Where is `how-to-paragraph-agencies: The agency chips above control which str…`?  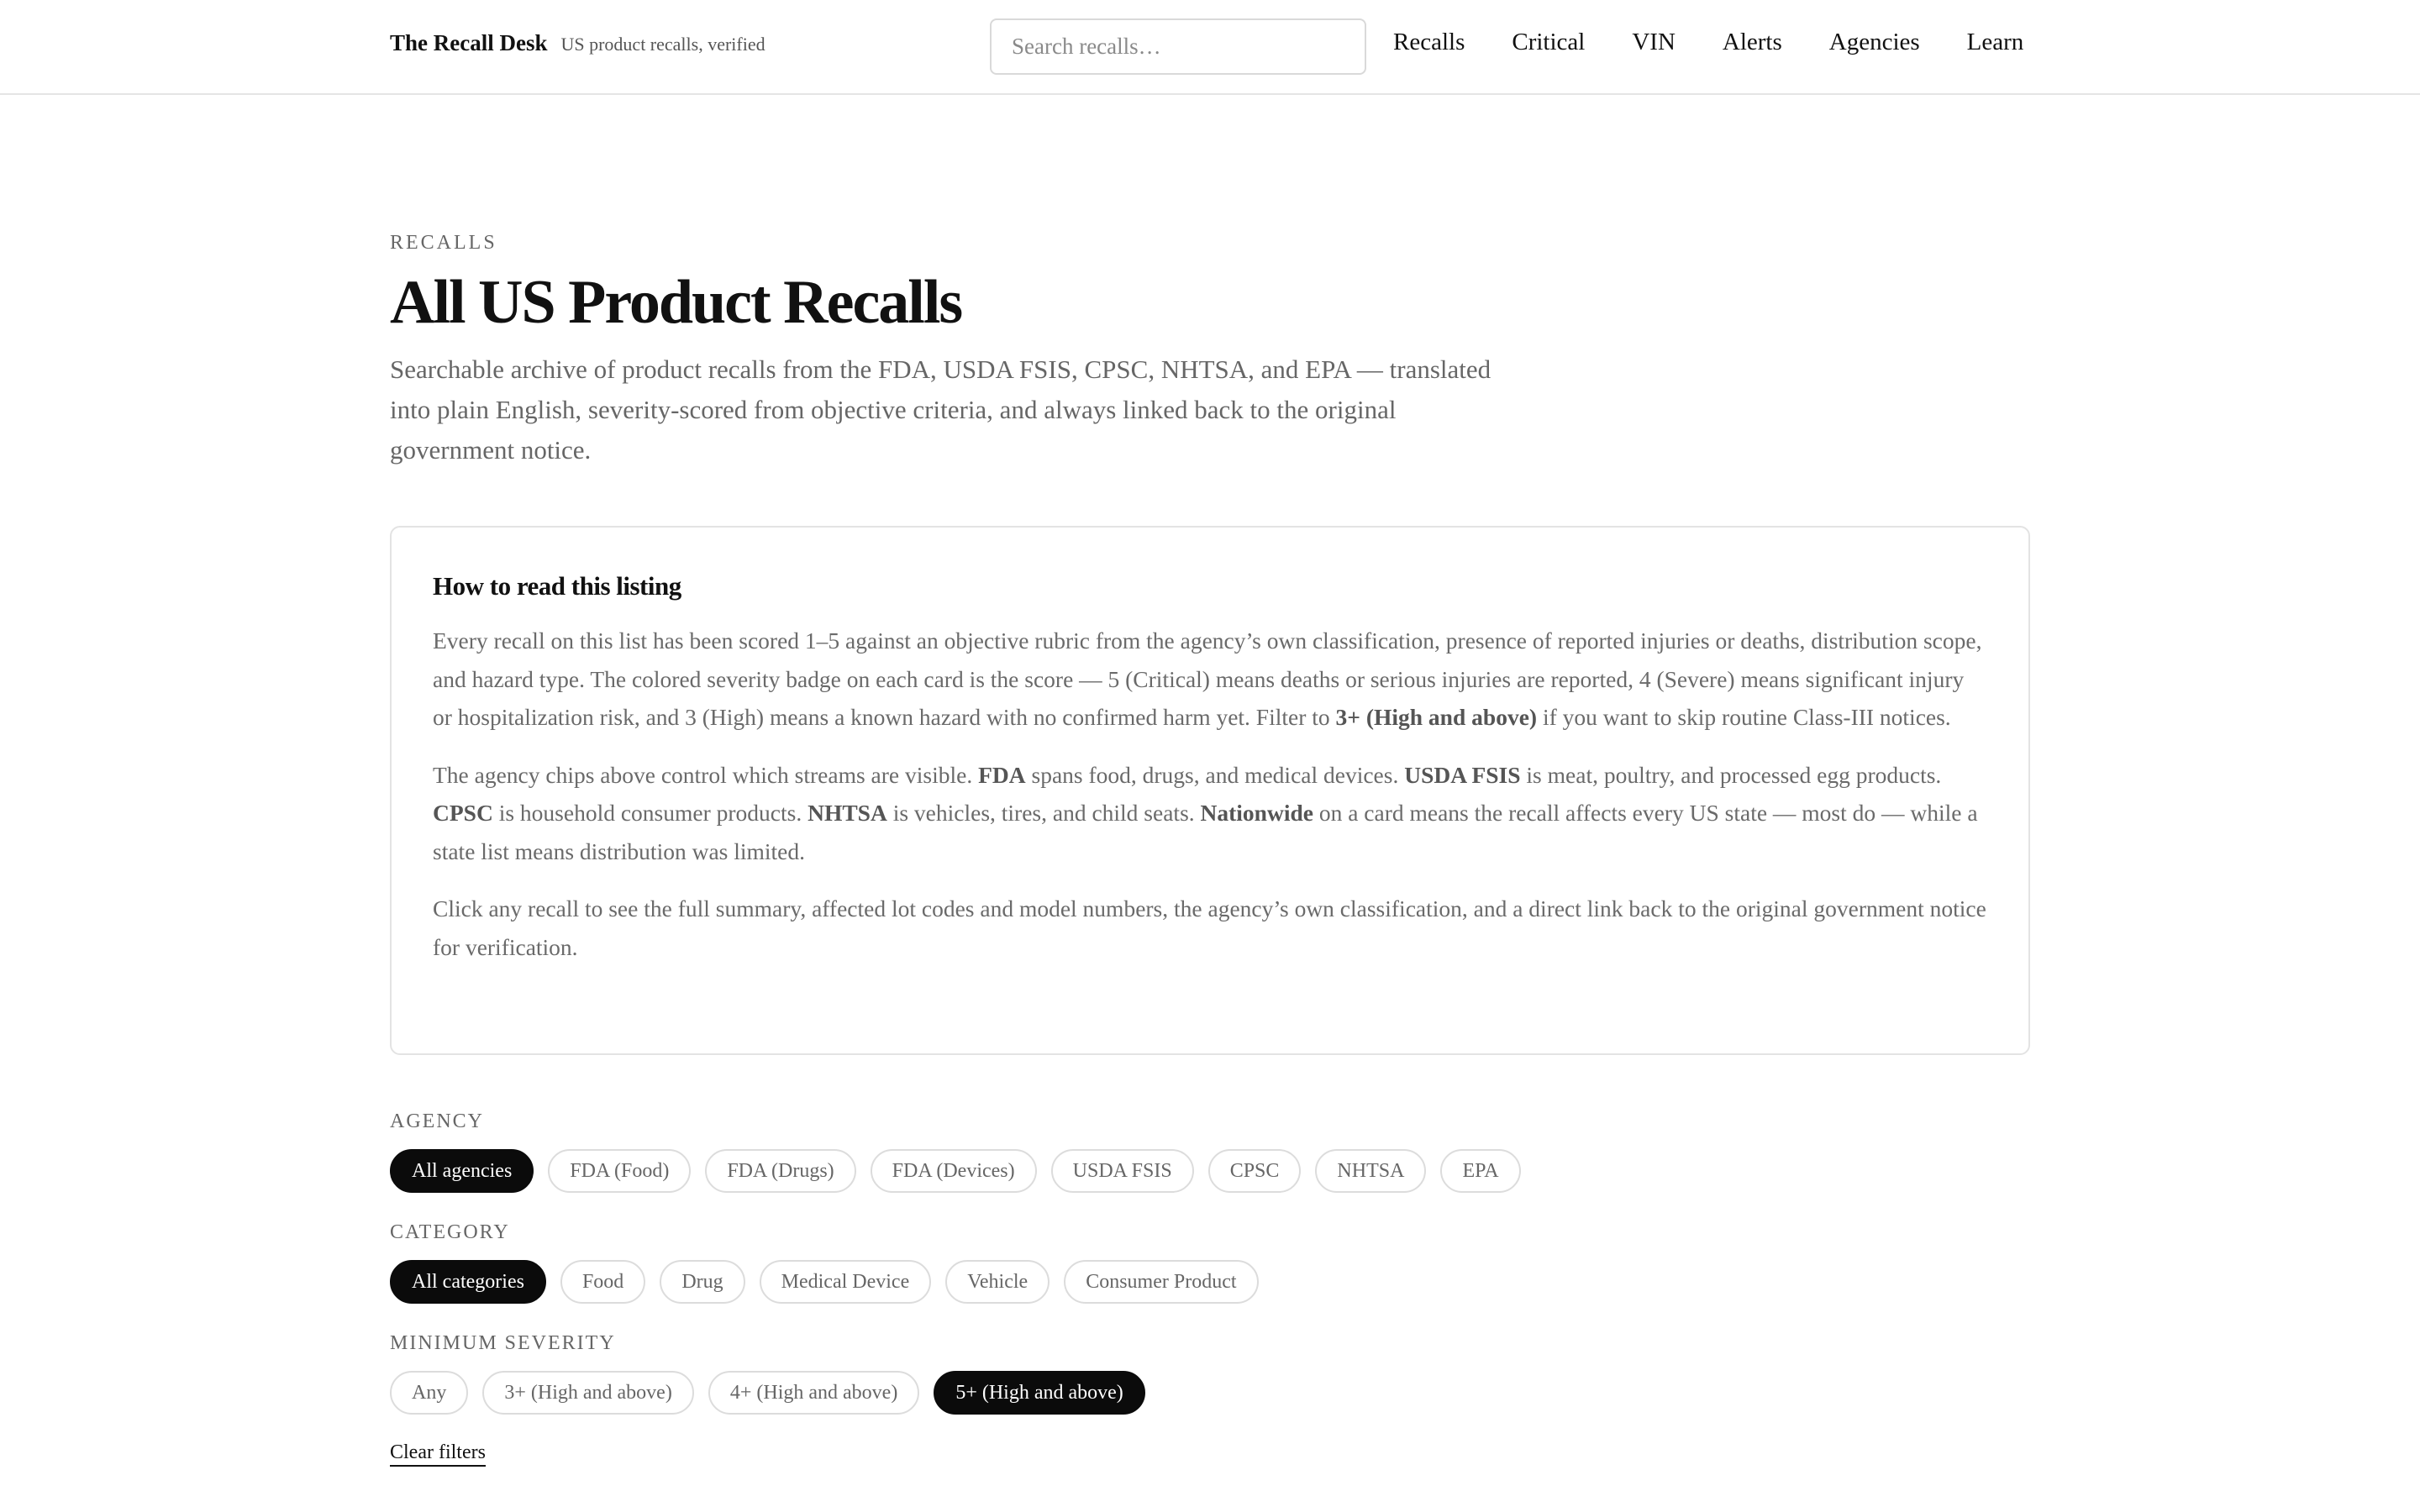
how-to-paragraph-agencies: The agency chips above control which str… is located at coordinates (1205, 812).